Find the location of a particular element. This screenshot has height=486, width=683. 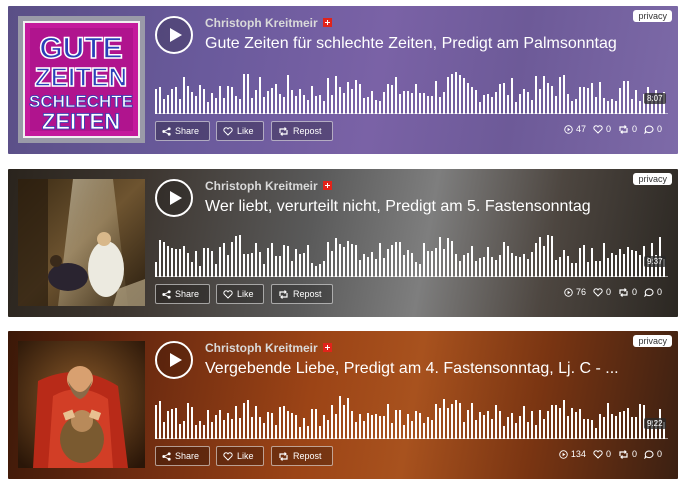

repost-count: 0 is located at coordinates (627, 292).